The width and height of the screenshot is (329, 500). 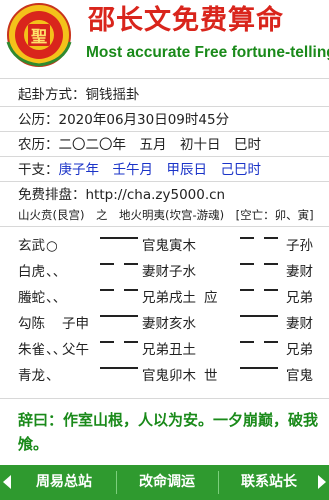 What do you see at coordinates (169, 350) in the screenshot?
I see `liuqin-label: 兄弟丑土` at bounding box center [169, 350].